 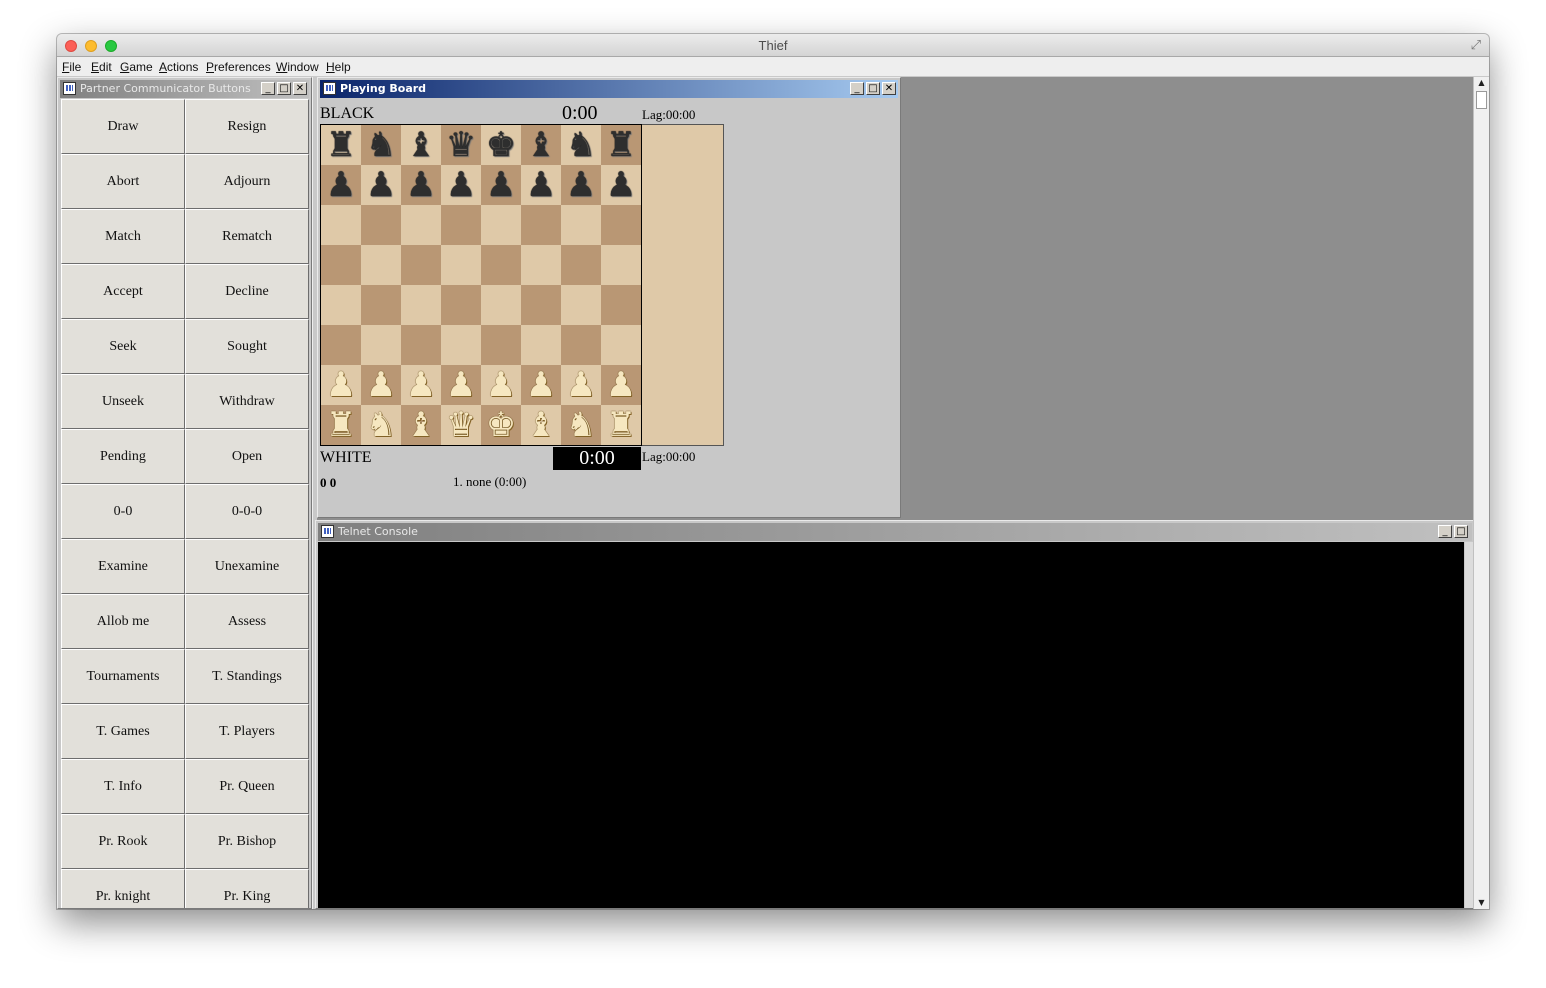 What do you see at coordinates (284, 88) in the screenshot?
I see `maximize-frame-button: □` at bounding box center [284, 88].